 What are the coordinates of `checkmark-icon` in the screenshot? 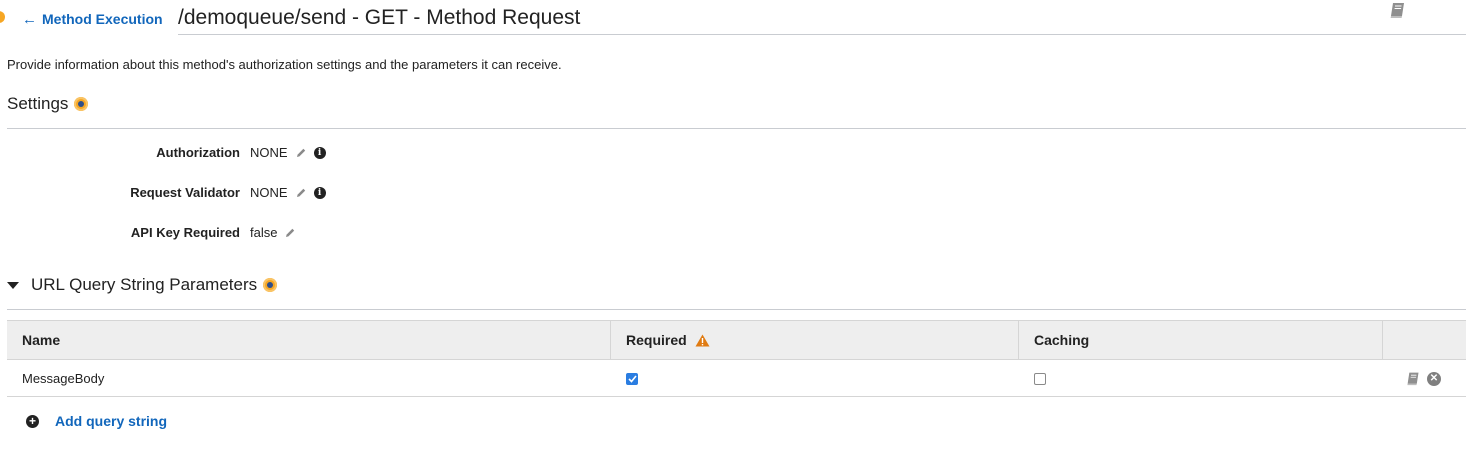 It's located at (632, 378).